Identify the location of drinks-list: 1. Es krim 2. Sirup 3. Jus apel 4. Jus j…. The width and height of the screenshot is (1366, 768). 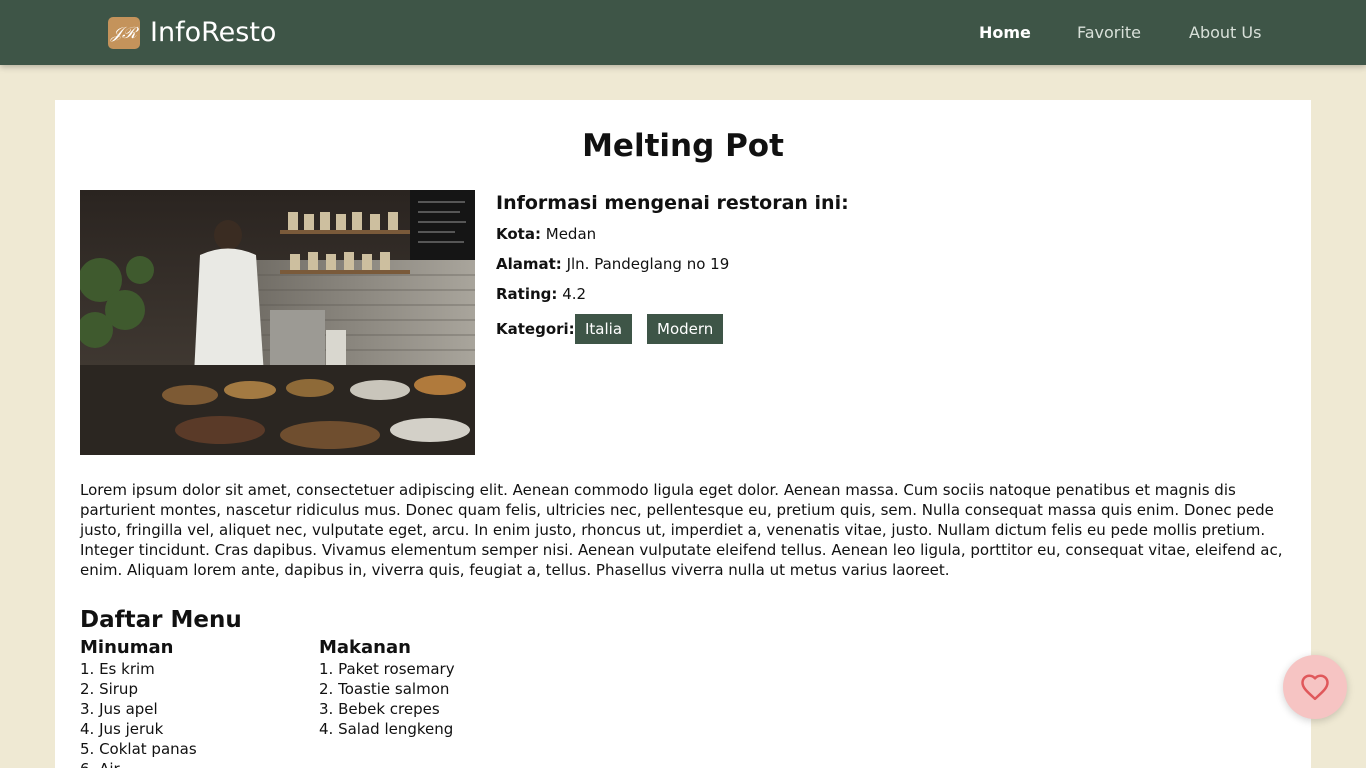
(190, 713).